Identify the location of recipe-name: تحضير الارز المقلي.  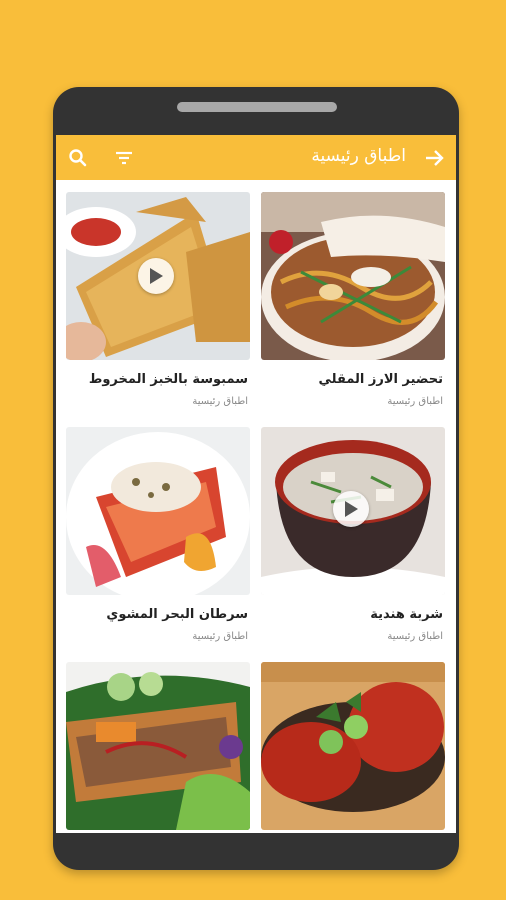
(380, 379).